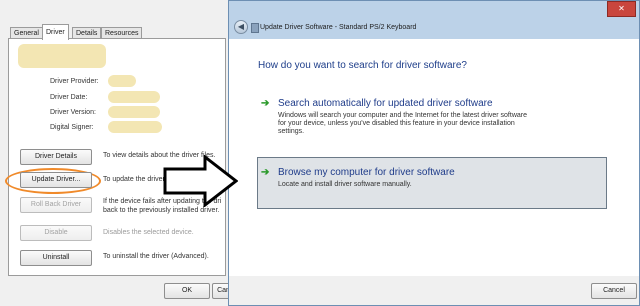 This screenshot has width=640, height=306. What do you see at coordinates (434, 20) in the screenshot?
I see `wizard-titlebar` at bounding box center [434, 20].